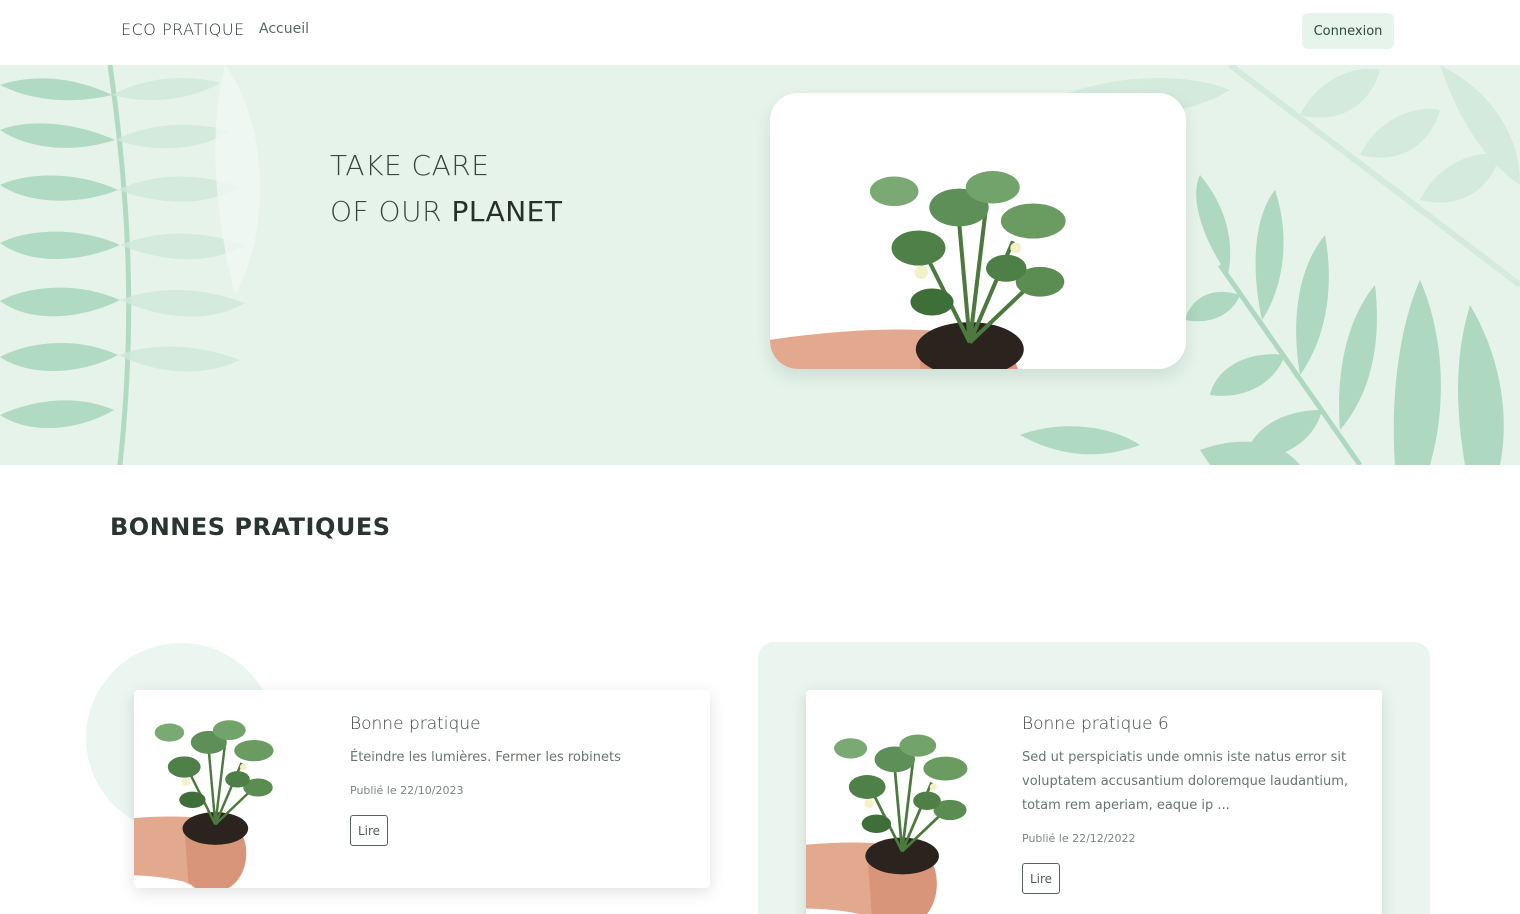  Describe the element at coordinates (183, 29) in the screenshot. I see `brand-logo: ECO PRATIQUE` at that location.